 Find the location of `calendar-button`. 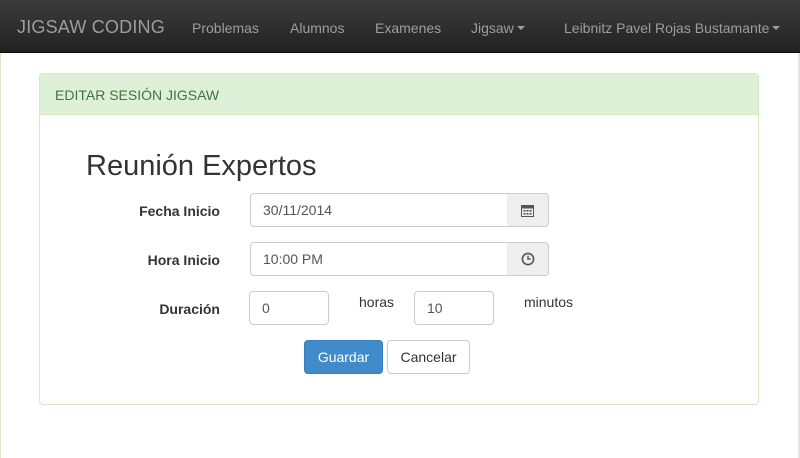

calendar-button is located at coordinates (528, 210).